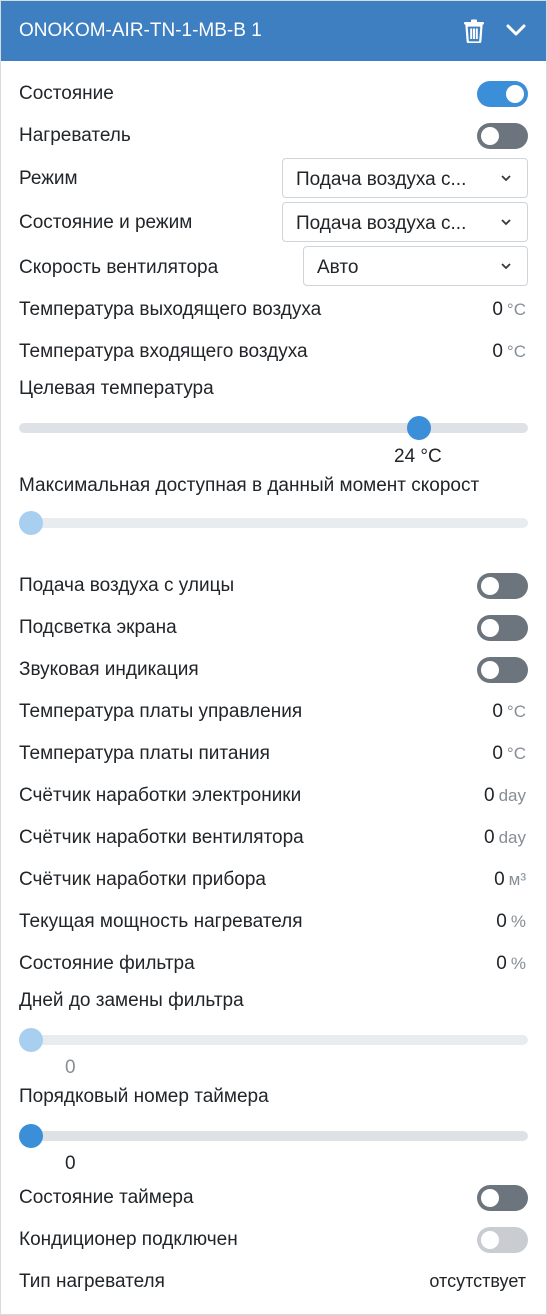 This screenshot has width=547, height=1315. What do you see at coordinates (510, 879) in the screenshot?
I see `device-counter-value: 0 м³` at bounding box center [510, 879].